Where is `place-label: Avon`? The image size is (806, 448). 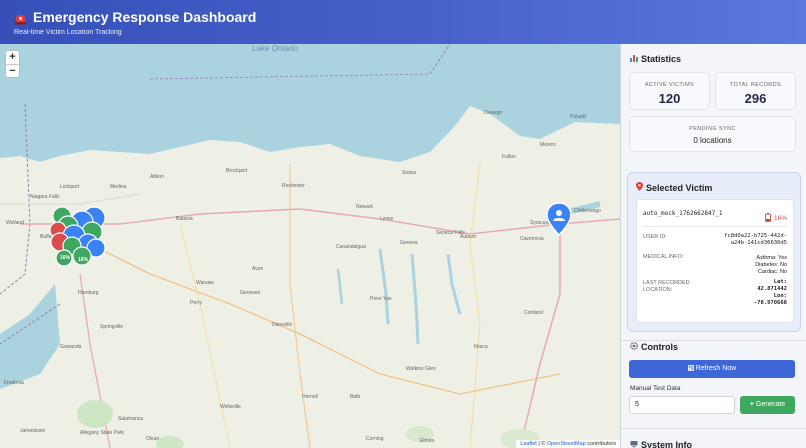
place-label: Avon is located at coordinates (258, 269).